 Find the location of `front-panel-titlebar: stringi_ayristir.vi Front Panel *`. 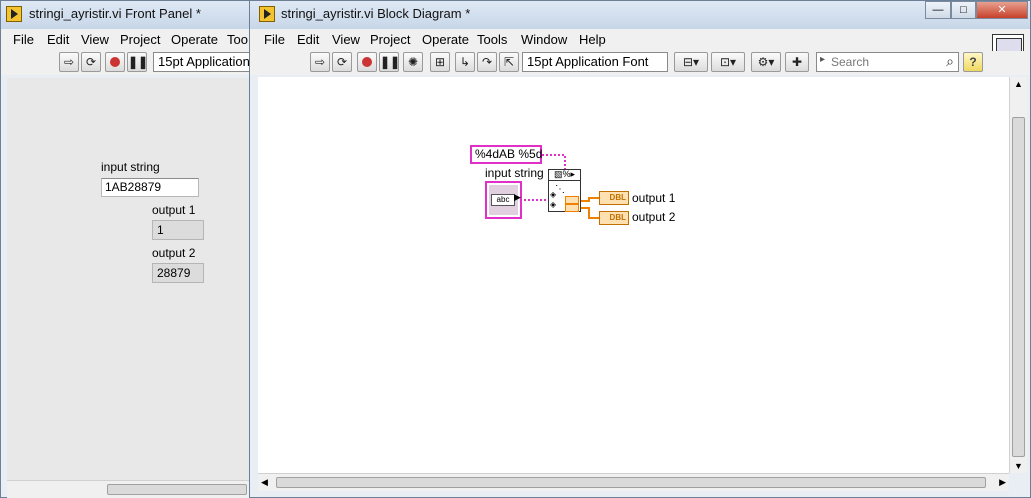

front-panel-titlebar: stringi_ayristir.vi Front Panel * is located at coordinates (131, 15).